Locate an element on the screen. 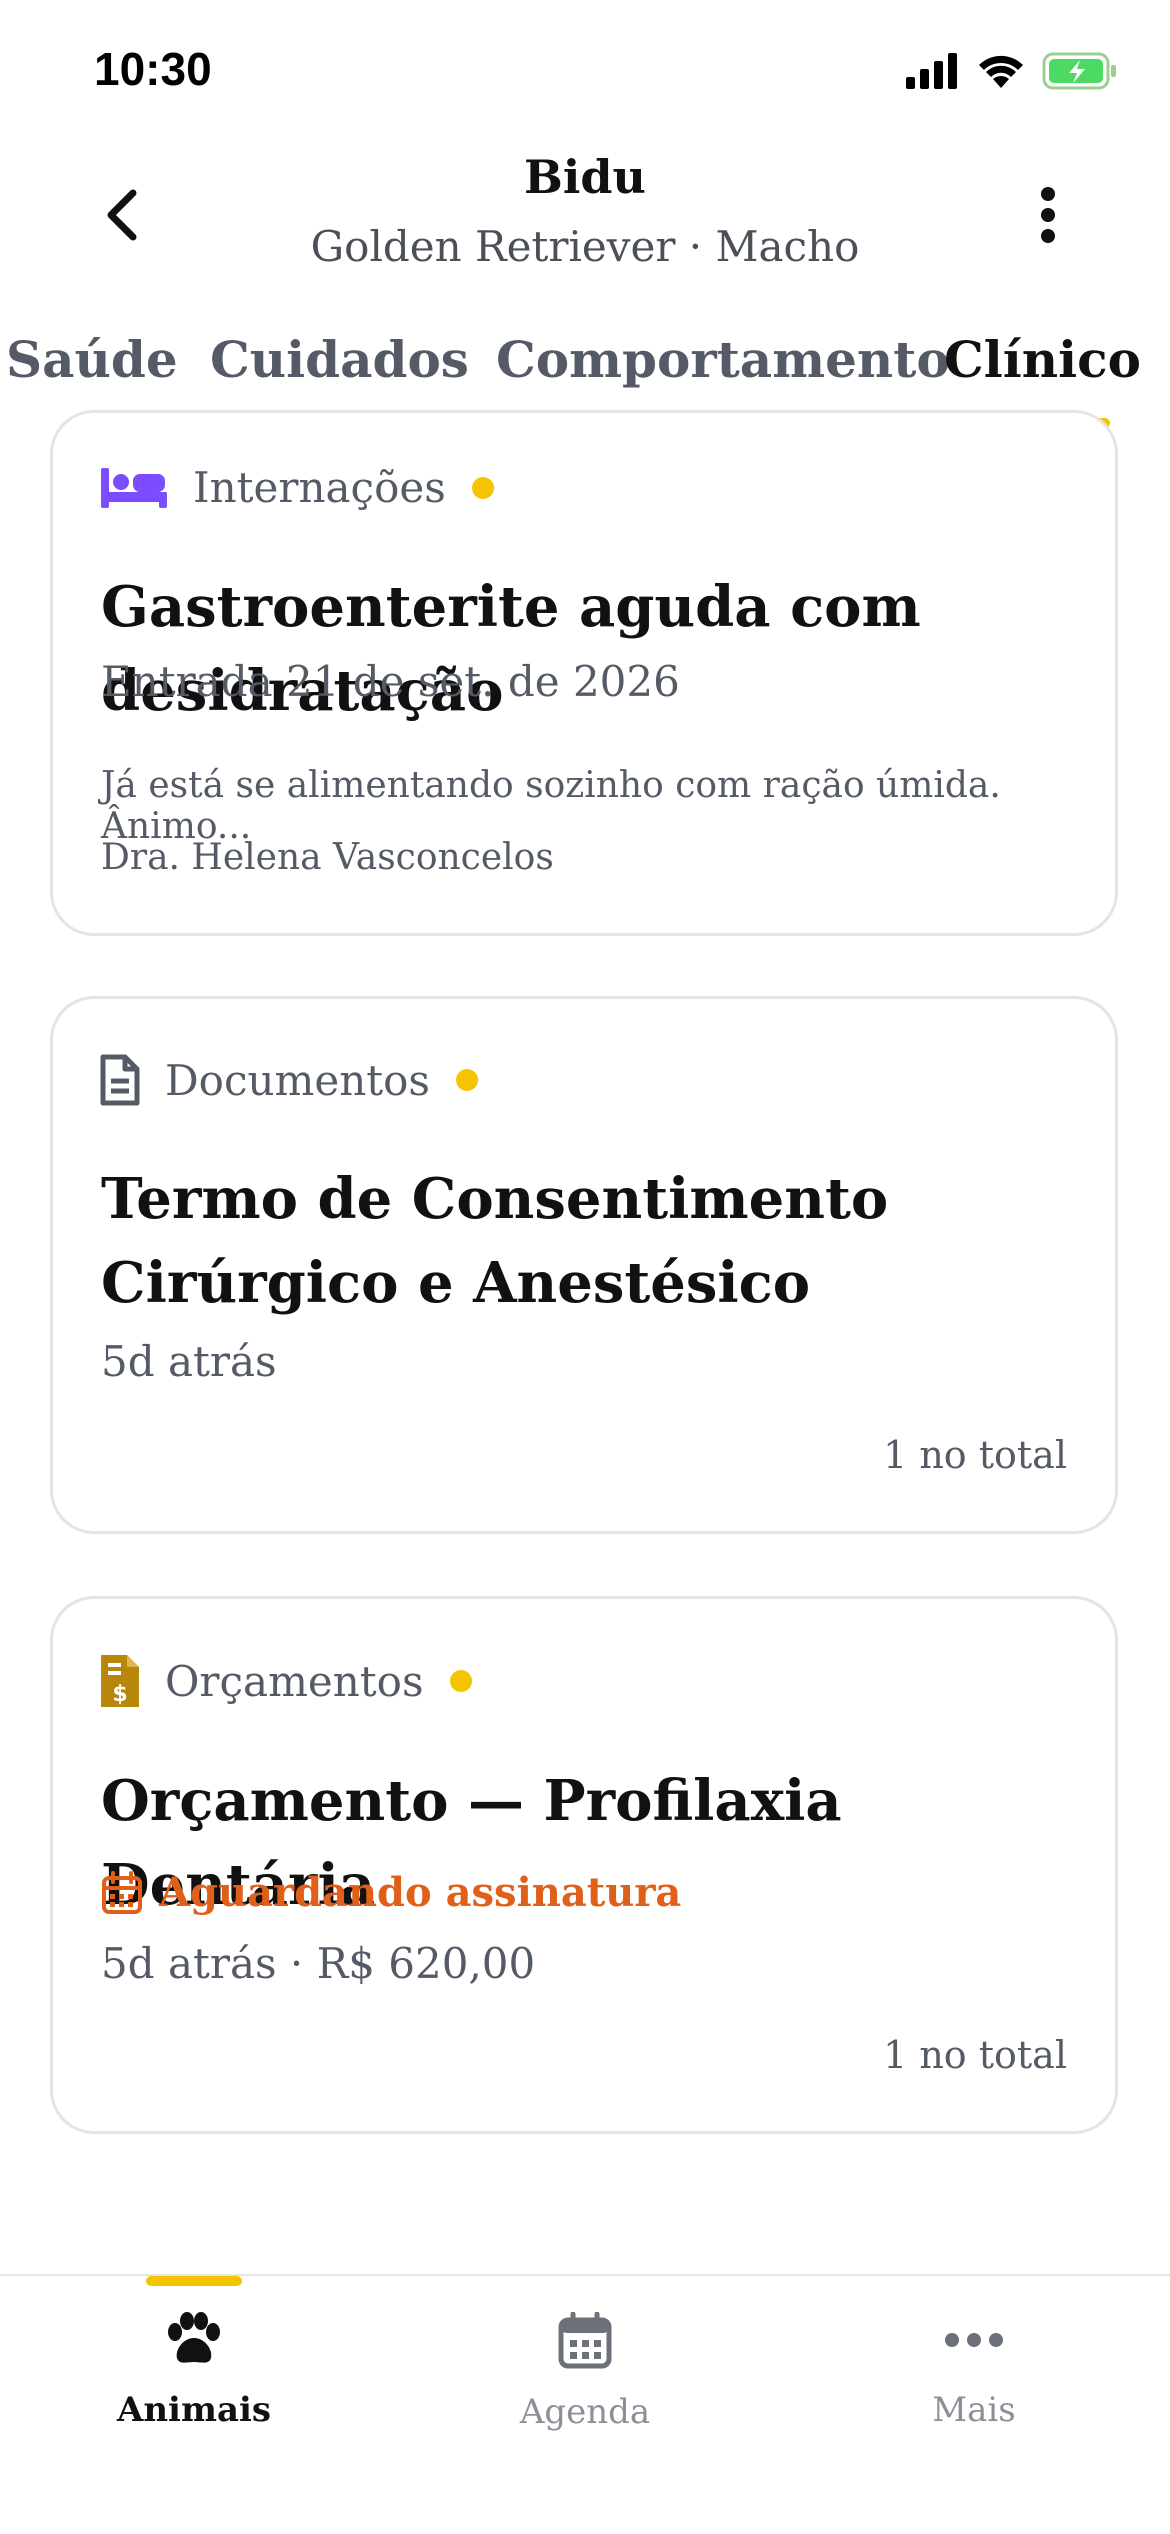 Image resolution: width=1170 pixels, height=2534 pixels. tab-saude: Saúde is located at coordinates (92, 359).